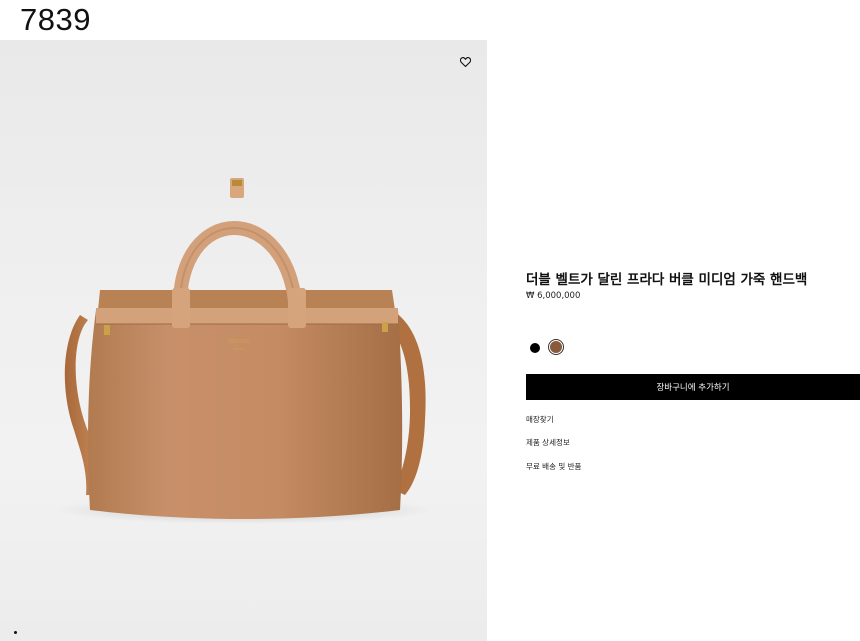  What do you see at coordinates (553, 296) in the screenshot?
I see `product-price: ₩ 6,000,000` at bounding box center [553, 296].